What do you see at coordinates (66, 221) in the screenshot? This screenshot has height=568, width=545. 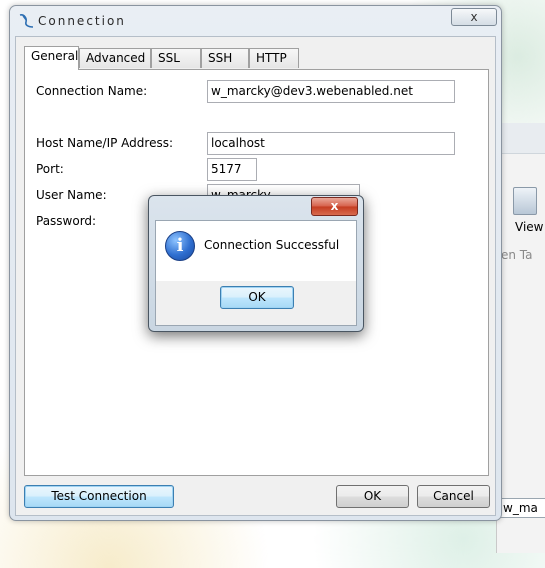 I see `password-label: Password:` at bounding box center [66, 221].